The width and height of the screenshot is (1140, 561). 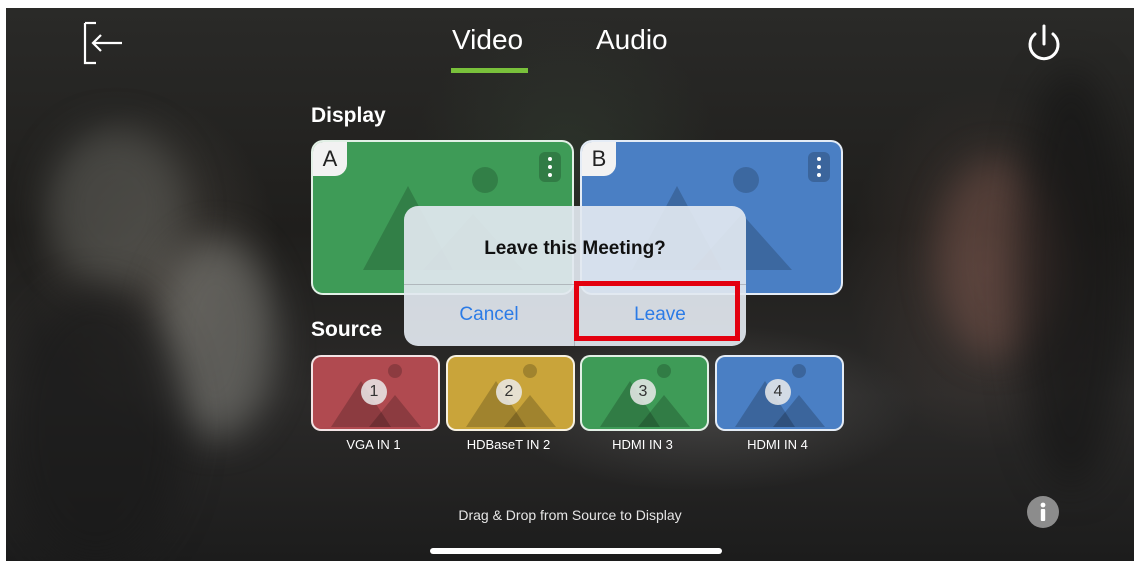 I want to click on info-icon, so click(x=1043, y=511).